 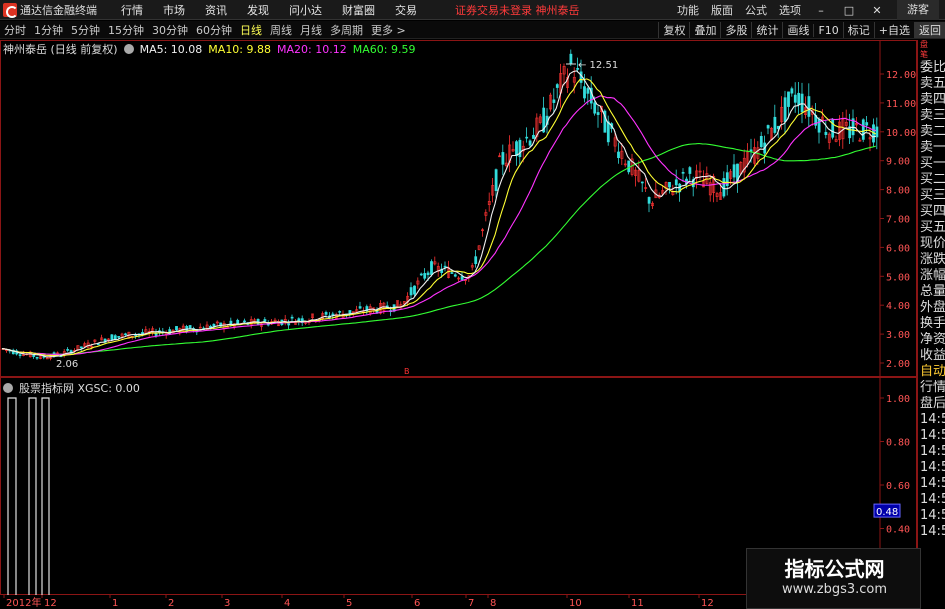 What do you see at coordinates (48, 30) in the screenshot?
I see `period-tab-1min: 1分钟` at bounding box center [48, 30].